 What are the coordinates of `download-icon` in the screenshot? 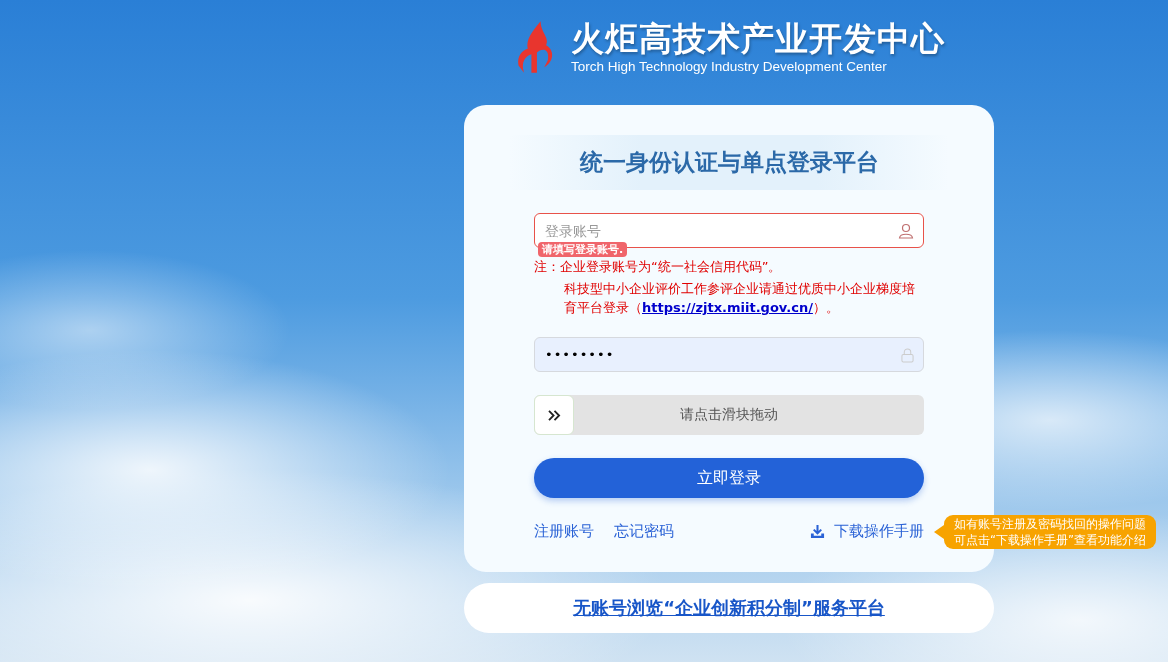 It's located at (817, 531).